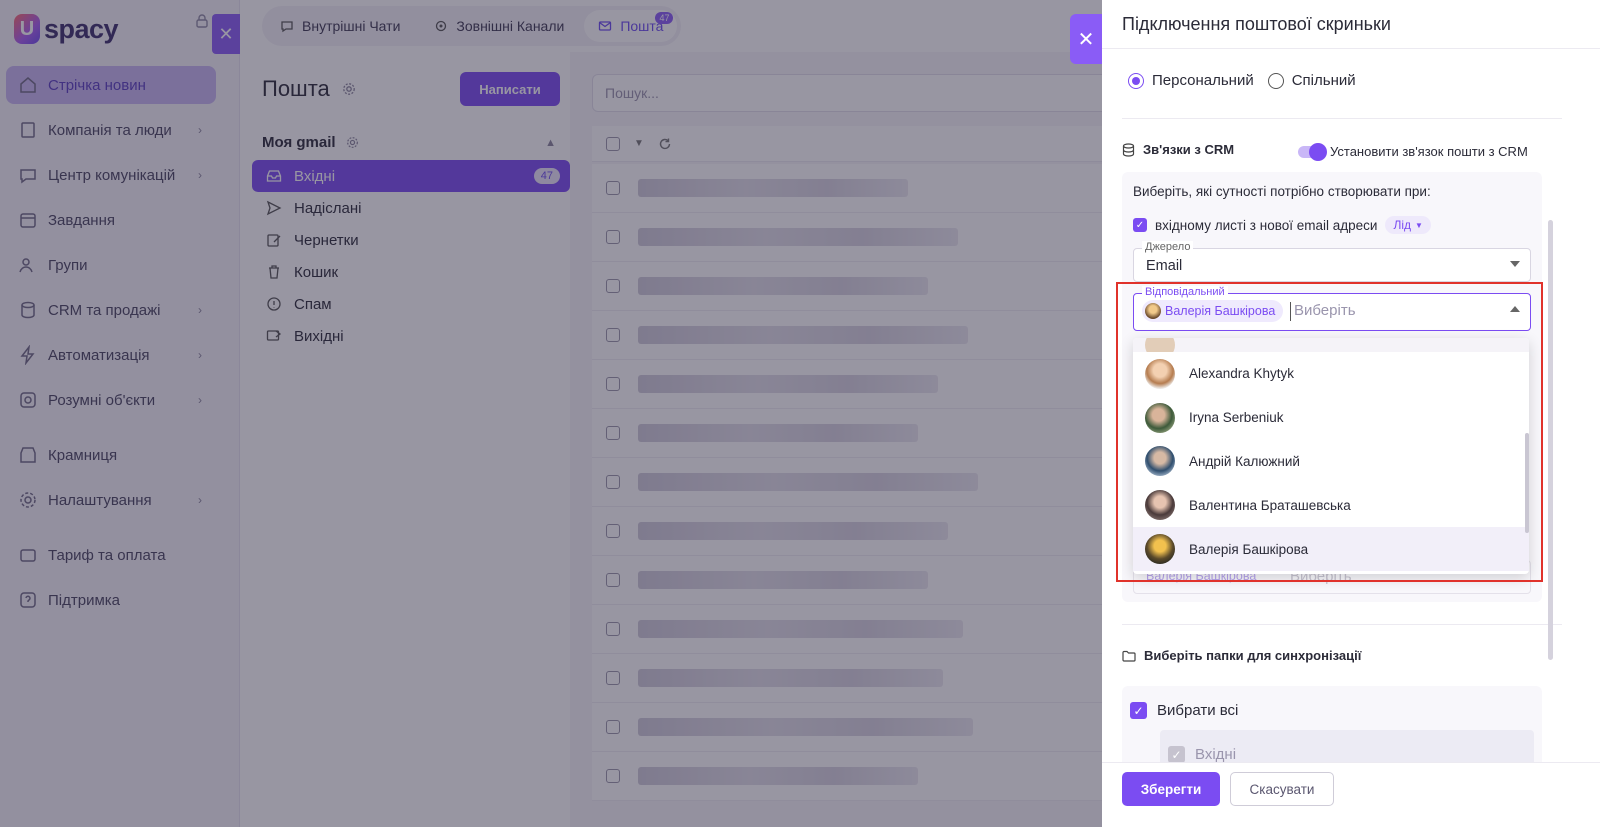 This screenshot has height=827, width=1600. What do you see at coordinates (1189, 149) in the screenshot?
I see `crm-heading: Зв'язки з CRM` at bounding box center [1189, 149].